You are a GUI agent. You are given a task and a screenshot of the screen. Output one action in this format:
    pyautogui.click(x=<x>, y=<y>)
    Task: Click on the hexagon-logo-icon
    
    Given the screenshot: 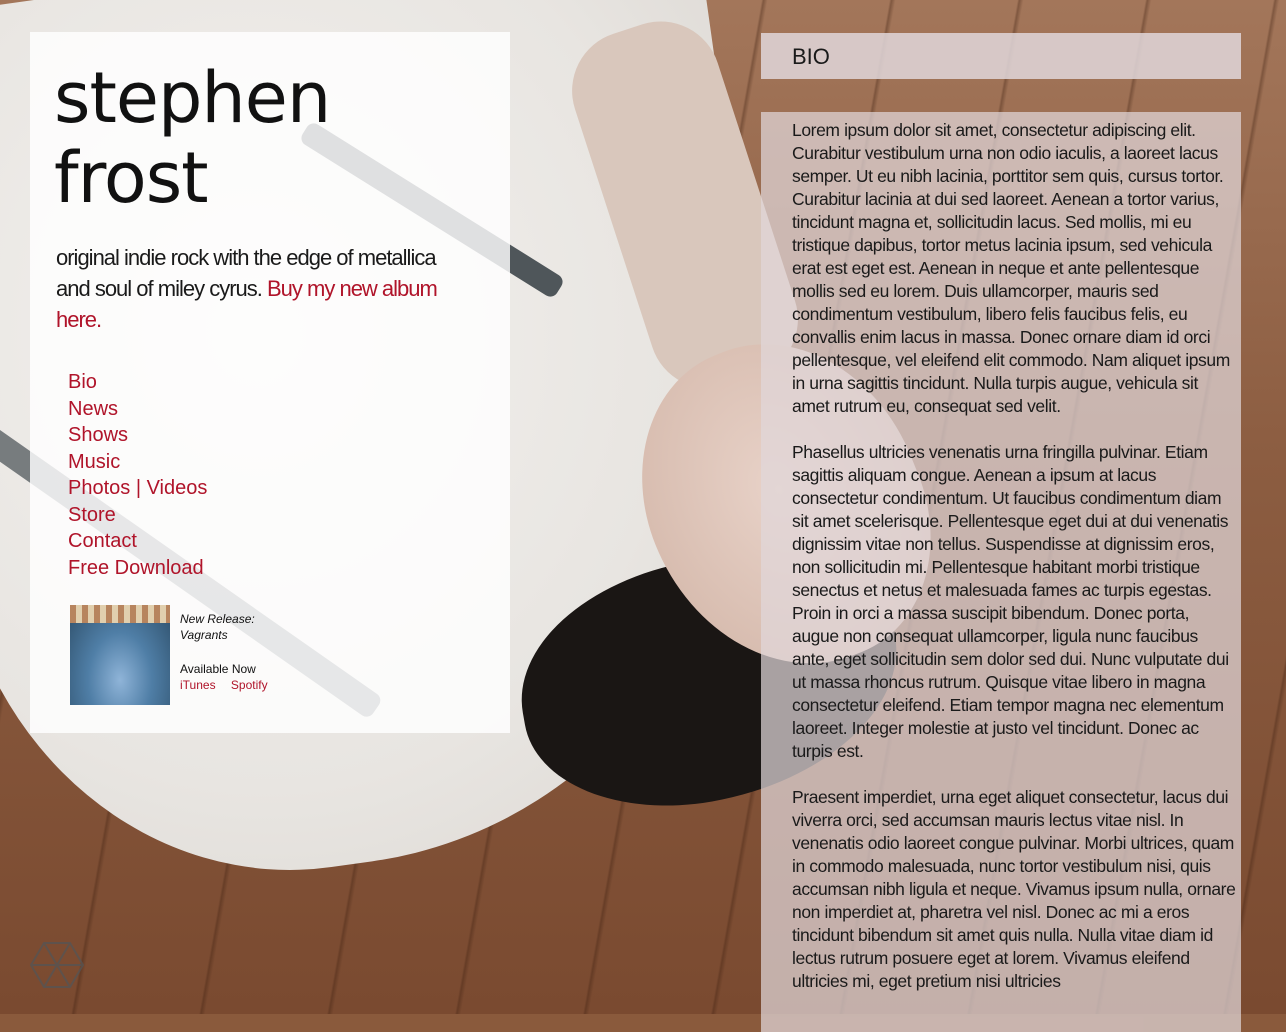 What is the action you would take?
    pyautogui.click(x=57, y=965)
    